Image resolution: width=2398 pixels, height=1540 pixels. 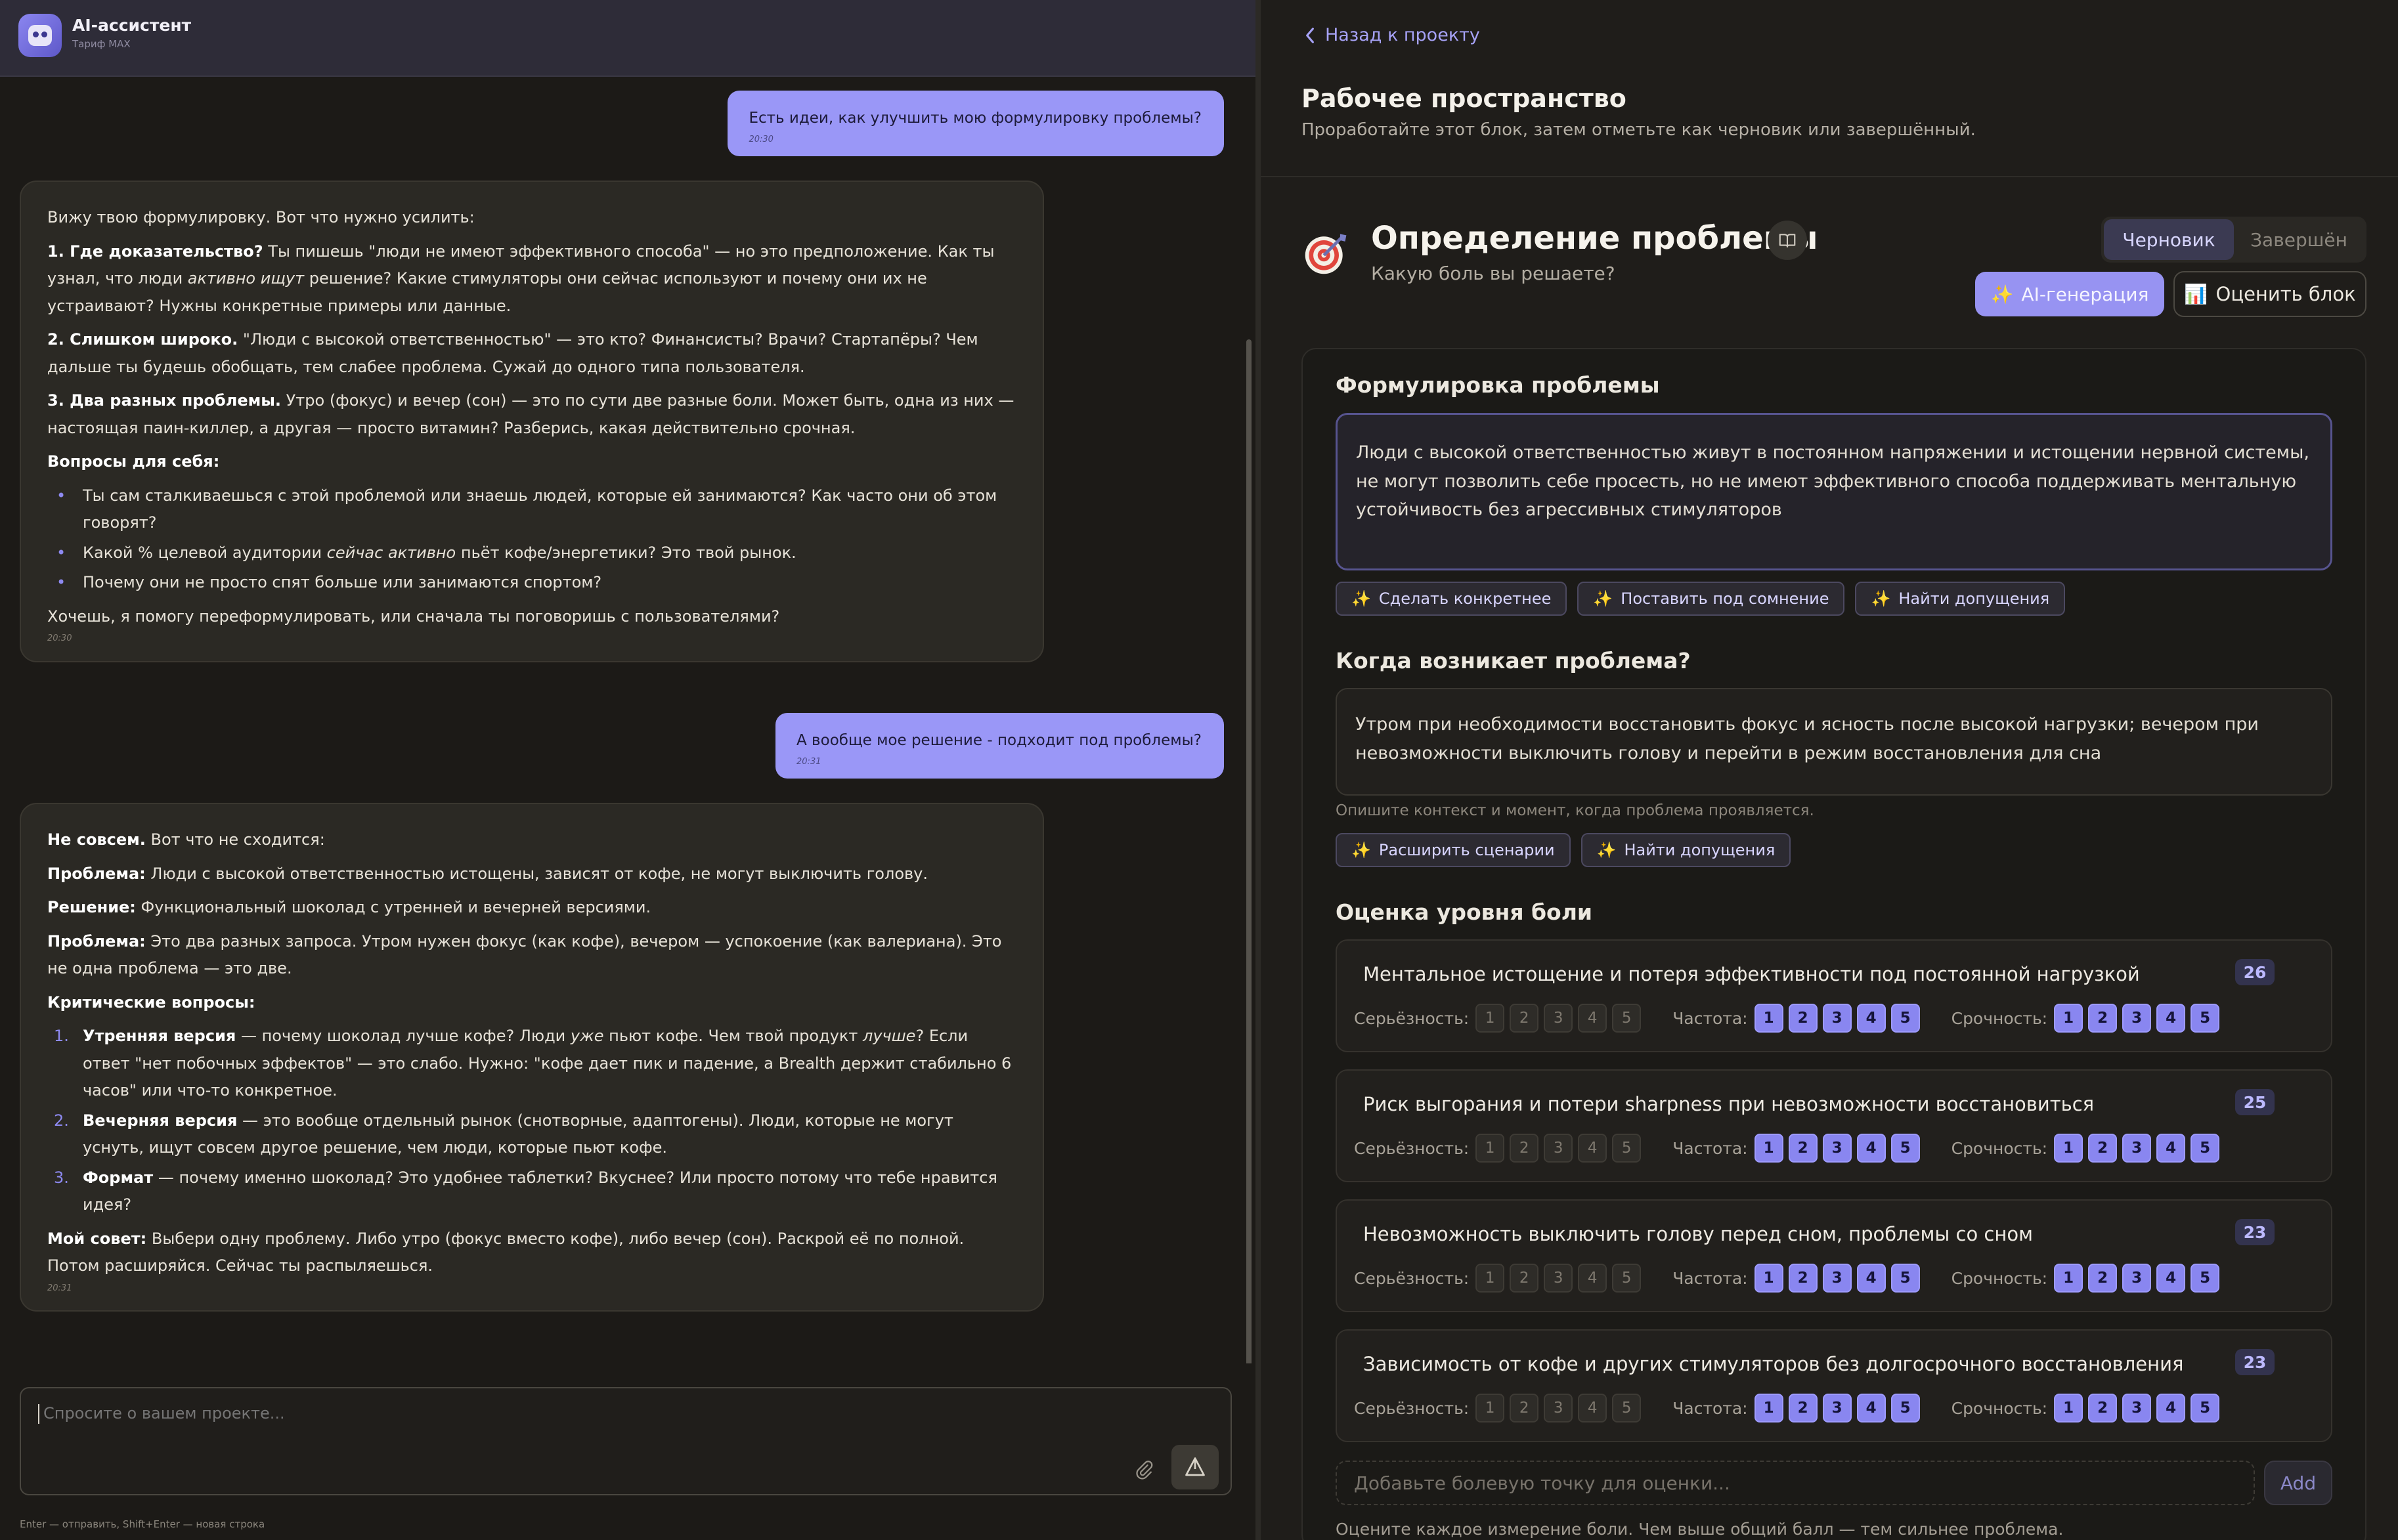 What do you see at coordinates (1249, 851) in the screenshot?
I see `chat-scrollbar` at bounding box center [1249, 851].